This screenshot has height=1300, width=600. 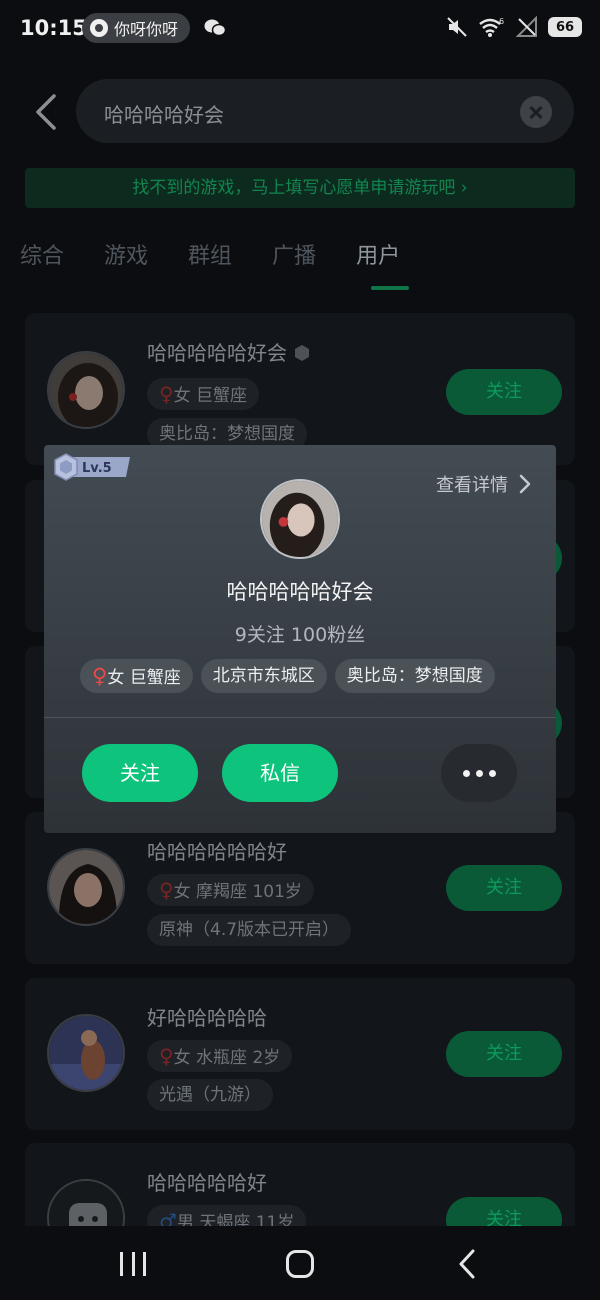 What do you see at coordinates (300, 592) in the screenshot?
I see `popup-user-name: 哈哈哈哈哈好会` at bounding box center [300, 592].